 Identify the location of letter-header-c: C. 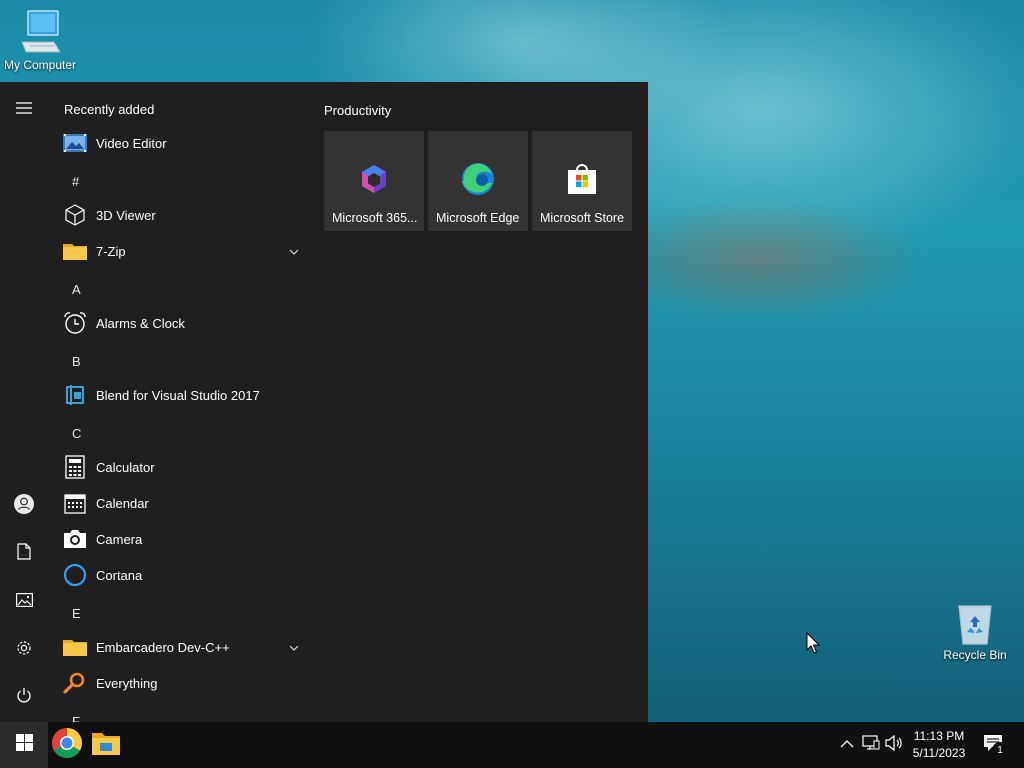
(76, 433).